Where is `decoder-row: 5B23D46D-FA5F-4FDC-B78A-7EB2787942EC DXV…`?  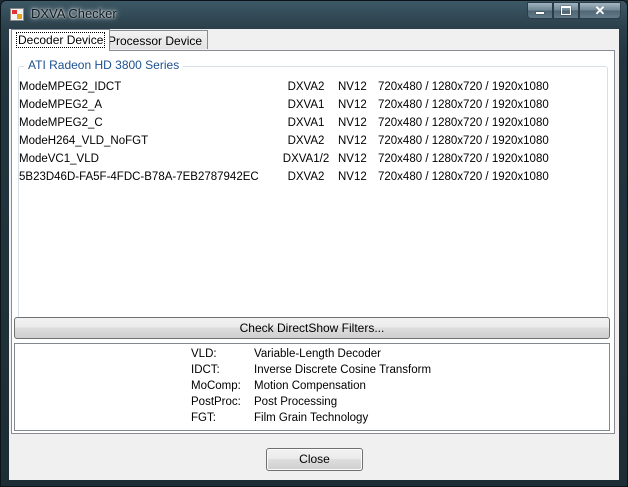 decoder-row: 5B23D46D-FA5F-4FDC-B78A-7EB2787942EC DXV… is located at coordinates (313, 178).